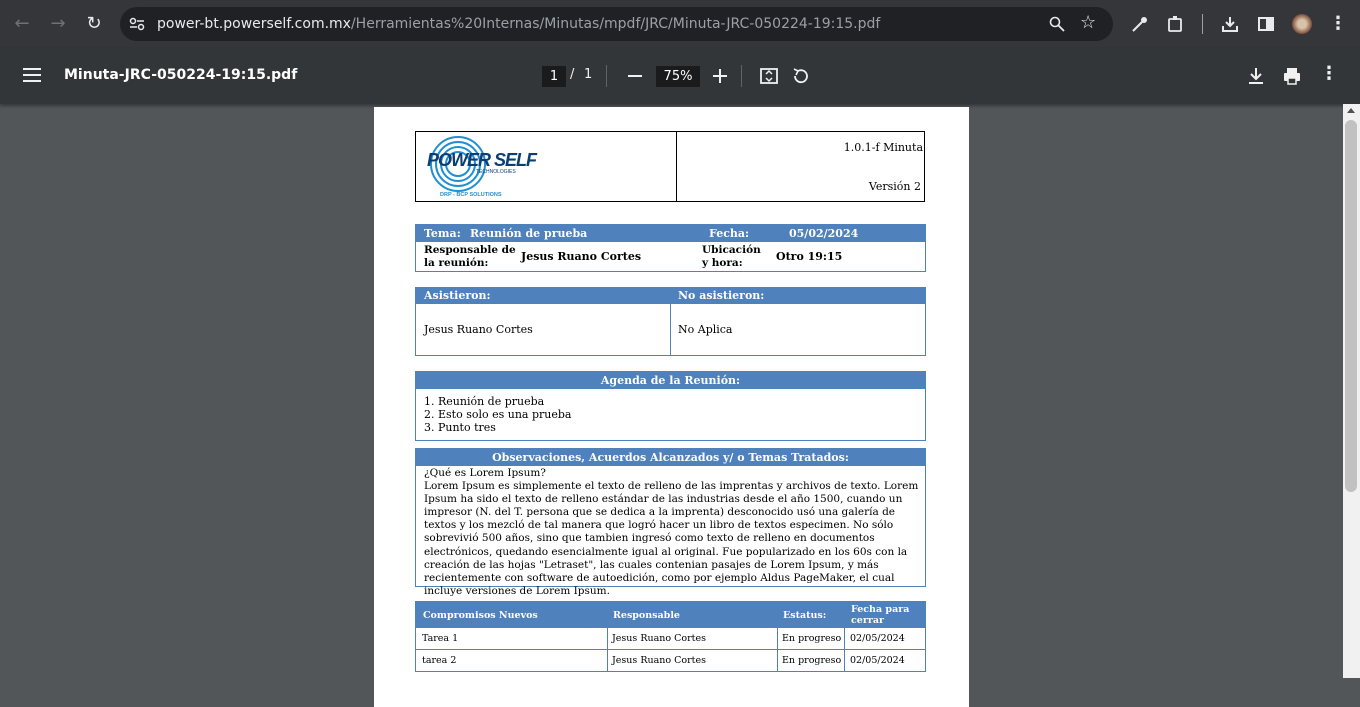 This screenshot has width=1360, height=707. What do you see at coordinates (254, 24) in the screenshot?
I see `url-host: power-bt.powerself.com.mx` at bounding box center [254, 24].